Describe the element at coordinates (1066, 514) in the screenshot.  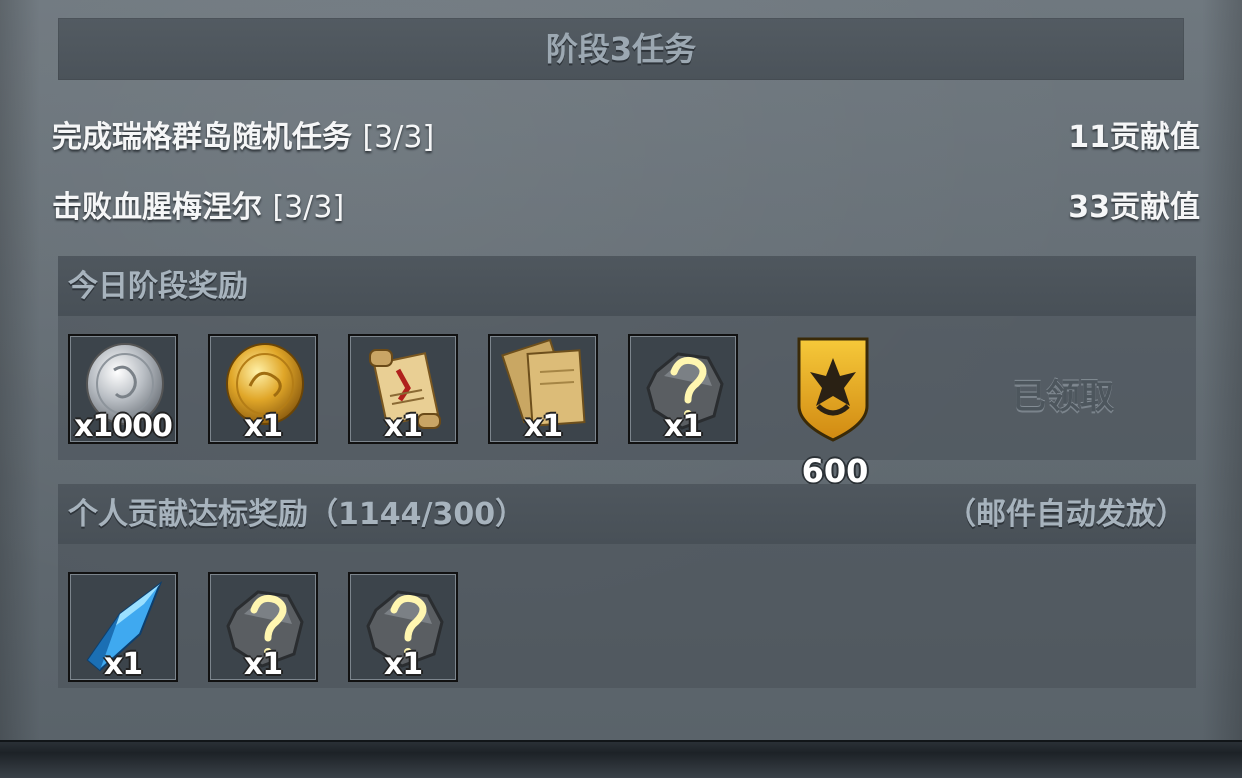
I see `mail-note: （邮件自动发放）` at that location.